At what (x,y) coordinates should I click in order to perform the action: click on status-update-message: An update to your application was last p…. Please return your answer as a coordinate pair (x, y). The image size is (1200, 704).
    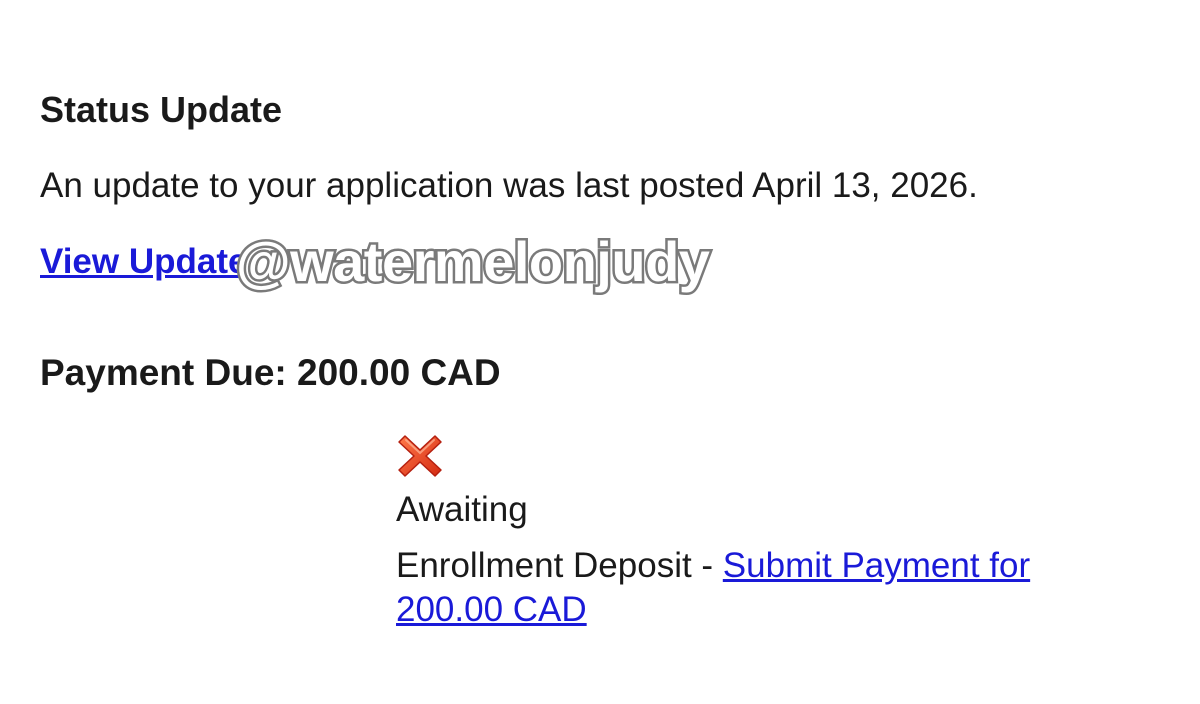
    Looking at the image, I should click on (509, 185).